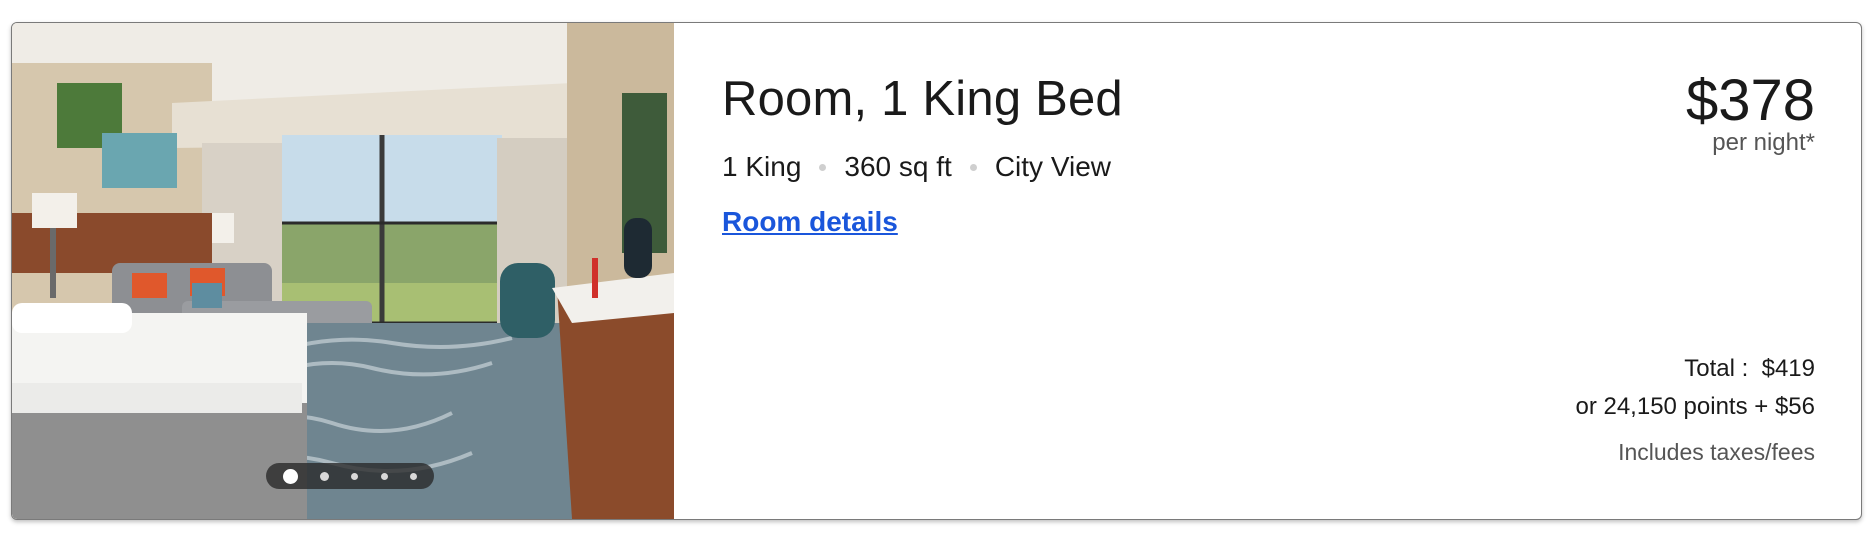  Describe the element at coordinates (1052, 166) in the screenshot. I see `feature-view: City View` at that location.